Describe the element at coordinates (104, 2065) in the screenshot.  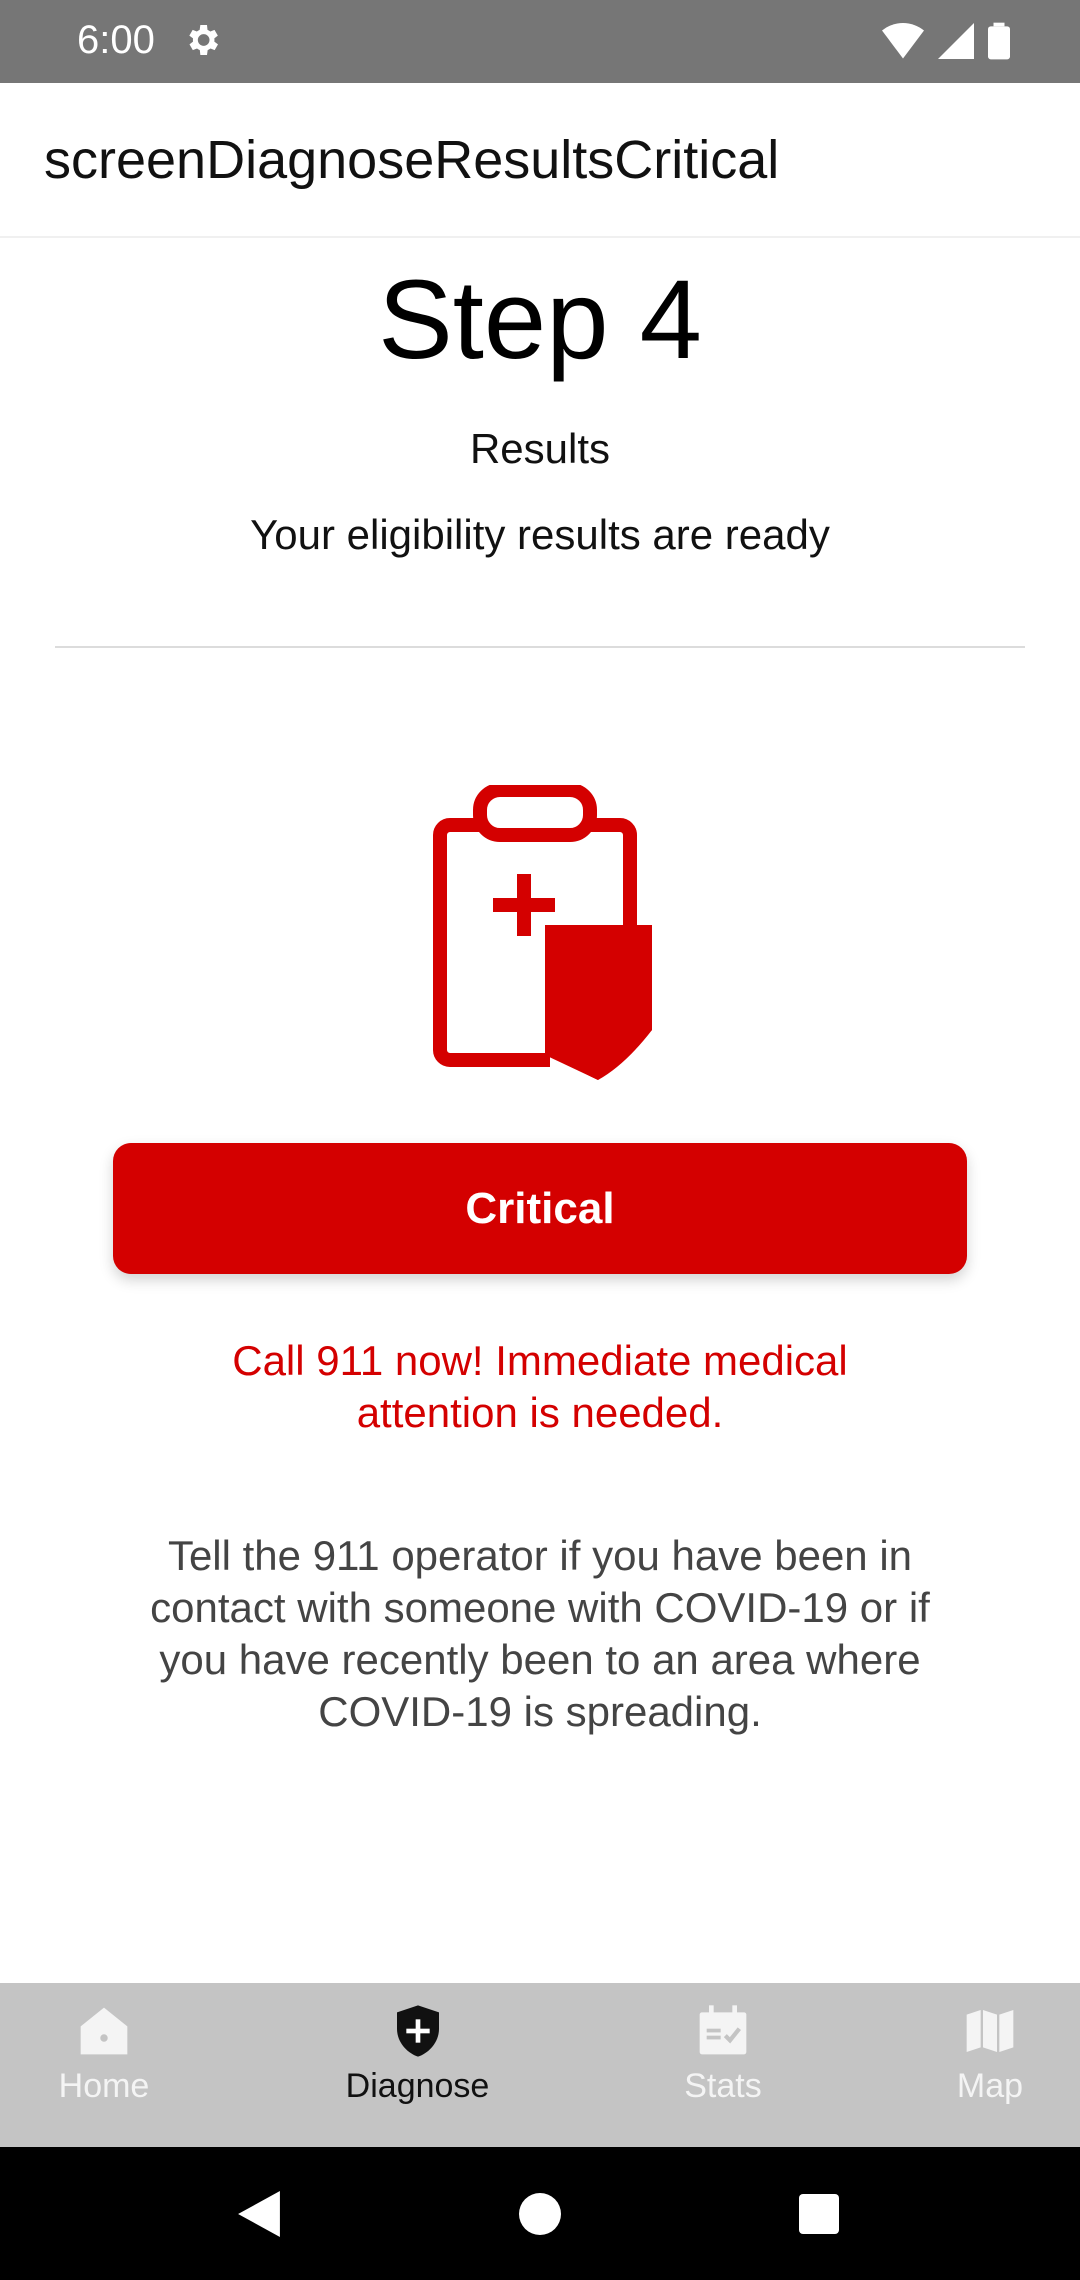
I see `nav-item-home: Home` at that location.